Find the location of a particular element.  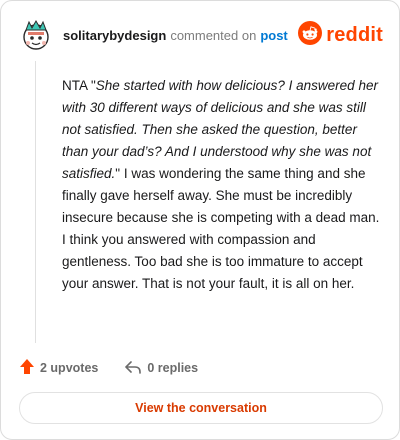

upvote-arrow-icon is located at coordinates (27, 368).